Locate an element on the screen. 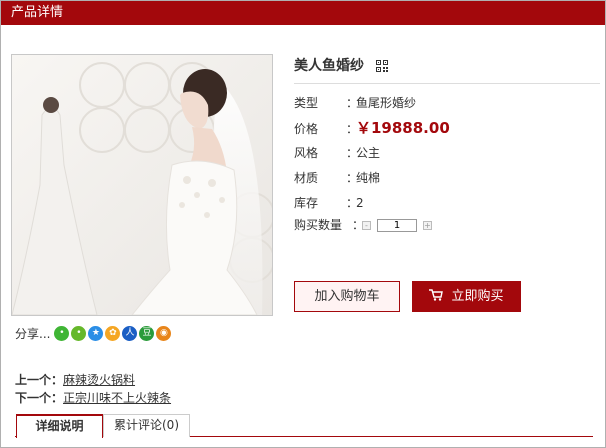 Image resolution: width=606 pixels, height=448 pixels. attr-type-sep: ： is located at coordinates (352, 103).